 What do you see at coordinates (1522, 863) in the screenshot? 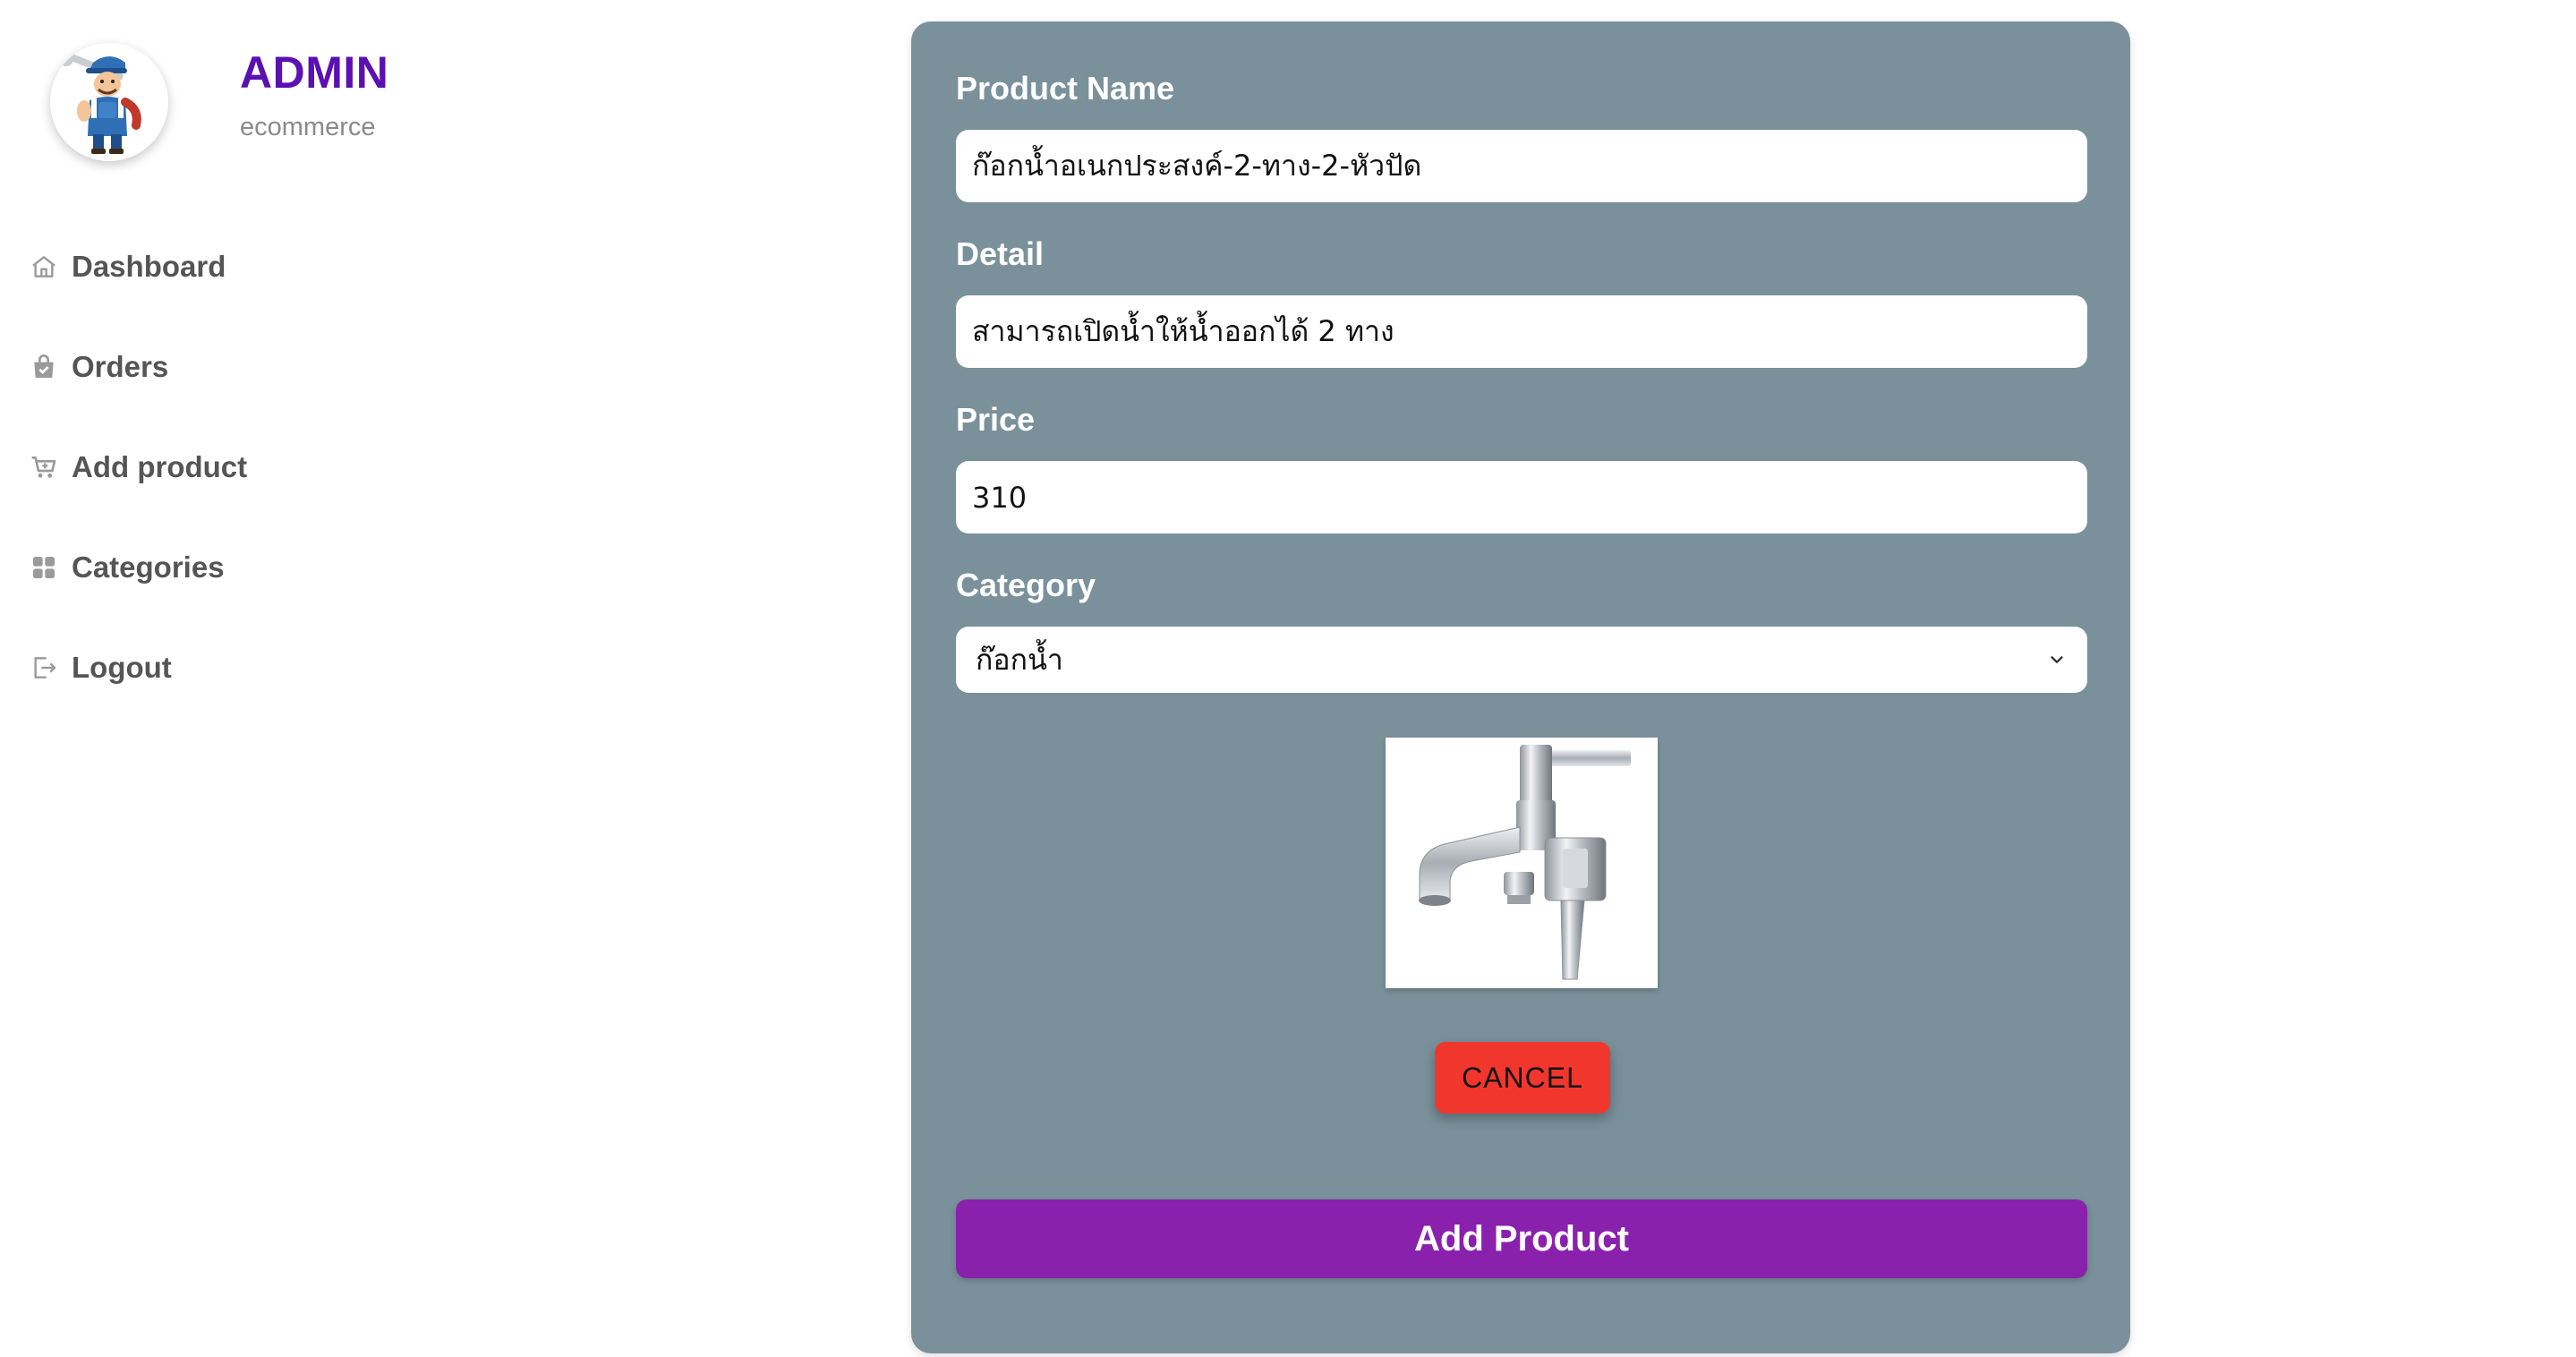
I see `faucet-product-image` at bounding box center [1522, 863].